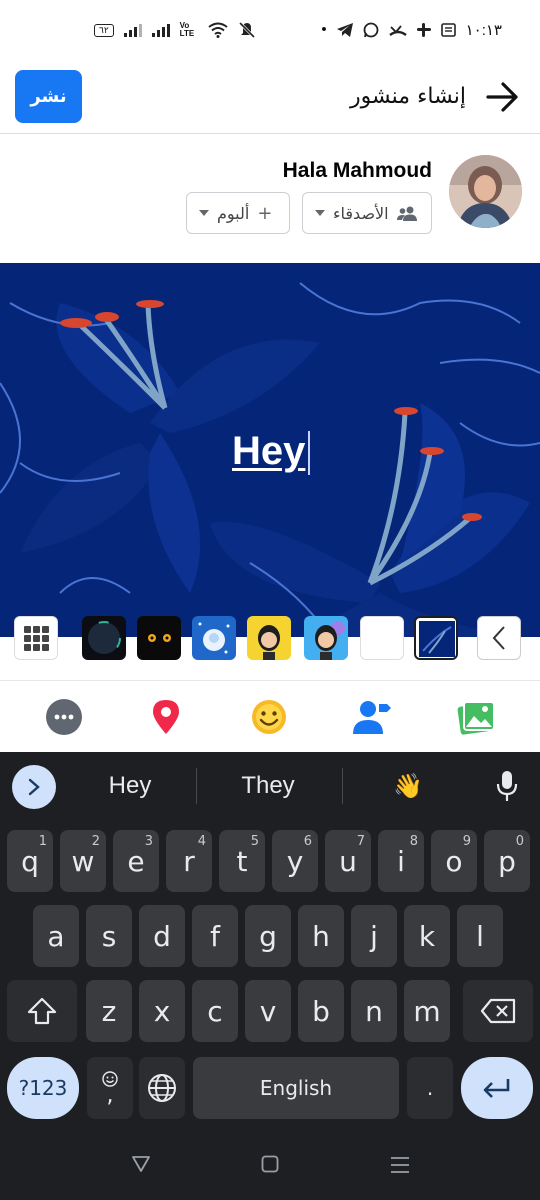 This screenshot has height=1200, width=540. I want to click on letter-key: t5, so click(242, 861).